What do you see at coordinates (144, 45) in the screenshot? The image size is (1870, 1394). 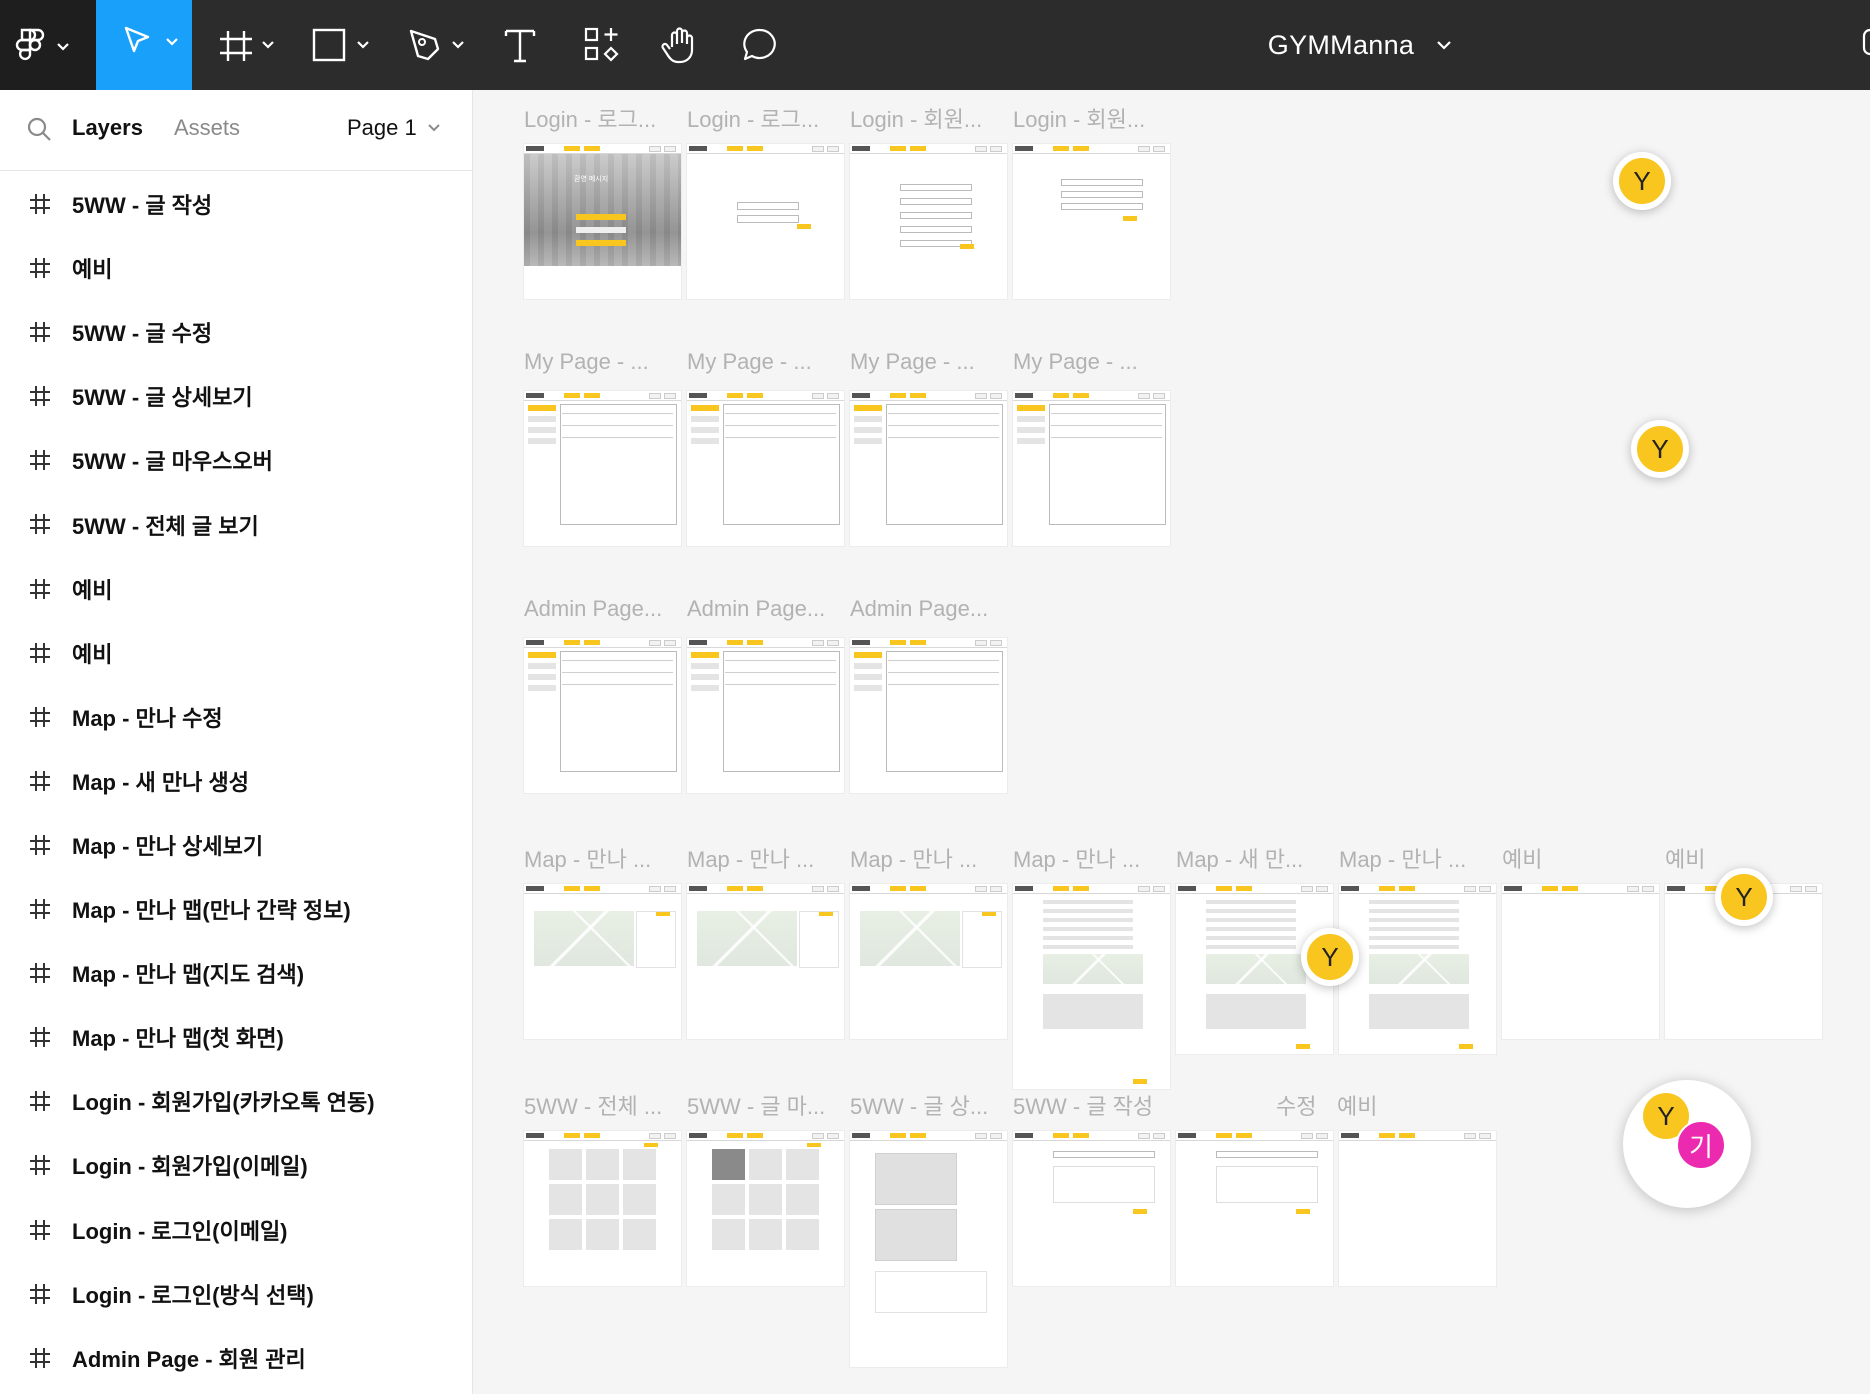 I see `move-tool-button` at bounding box center [144, 45].